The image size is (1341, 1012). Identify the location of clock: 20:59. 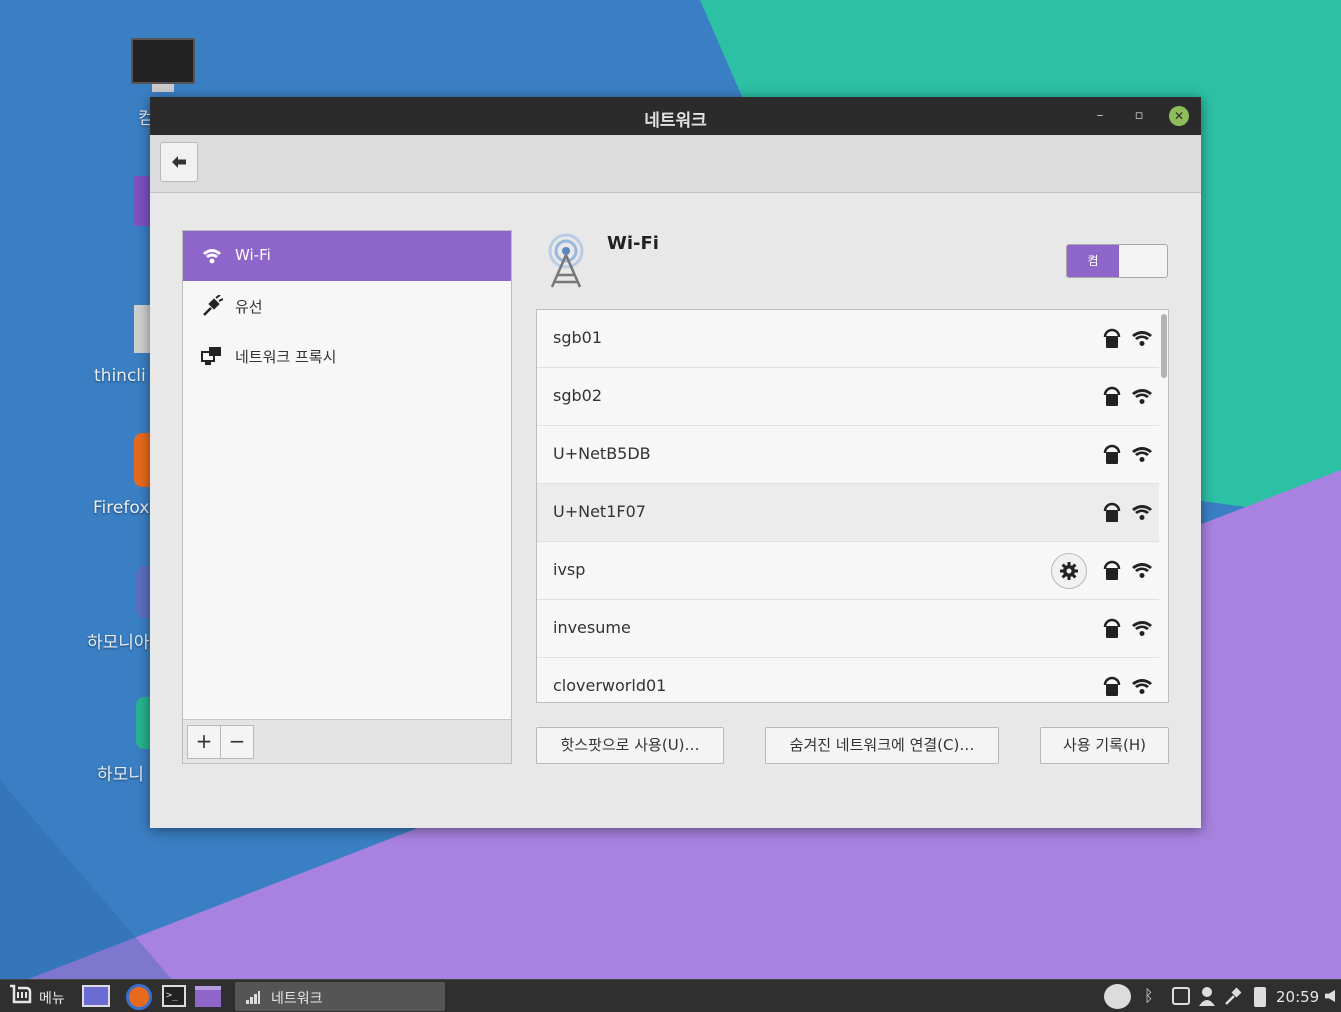
(1297, 997).